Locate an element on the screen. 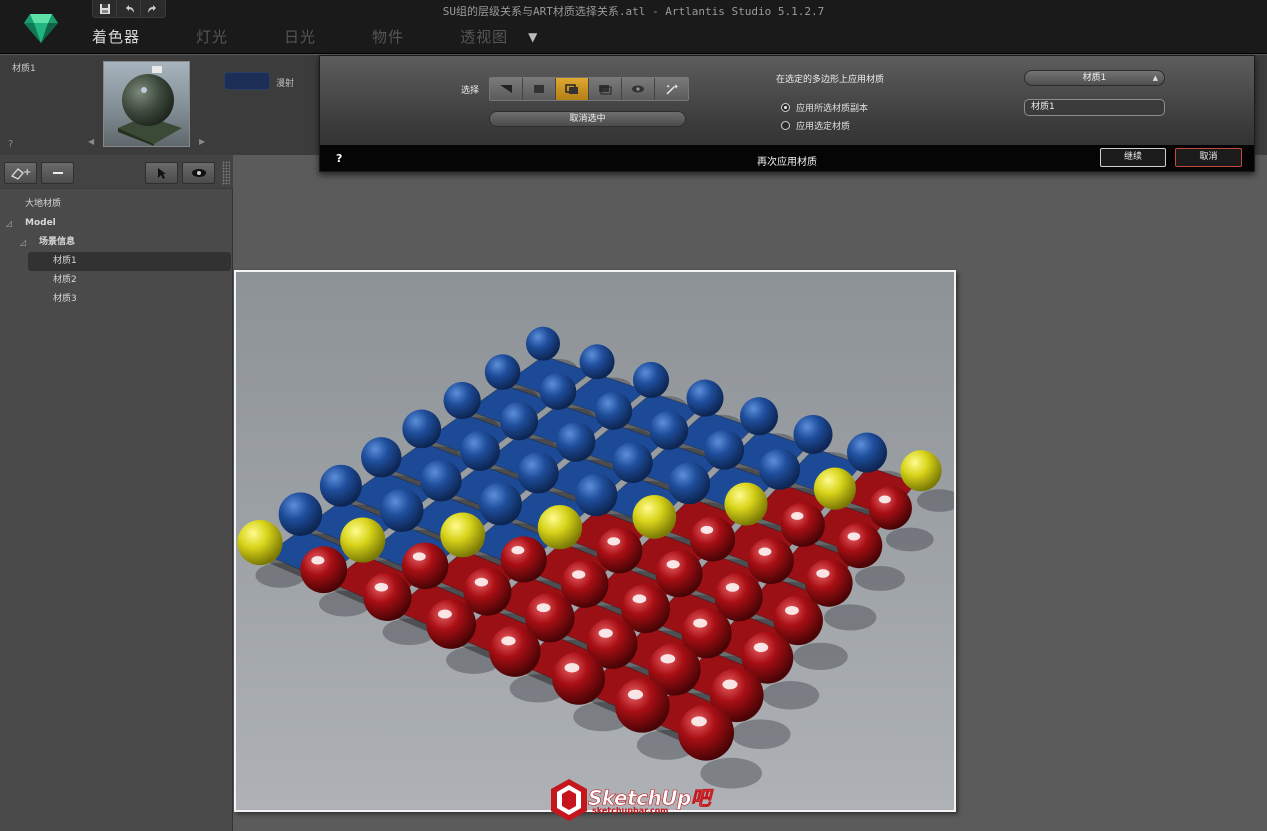 Image resolution: width=1267 pixels, height=831 pixels. tree-item-material-2: 材质2 is located at coordinates (116, 280).